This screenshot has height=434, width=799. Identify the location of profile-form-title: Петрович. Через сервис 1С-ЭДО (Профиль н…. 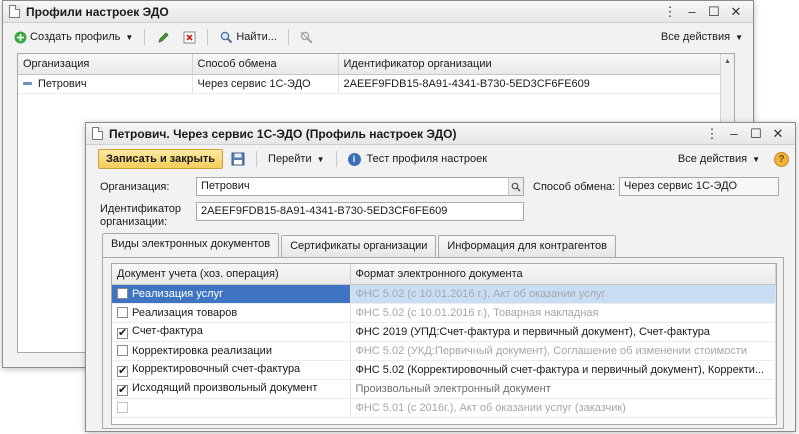
(283, 133).